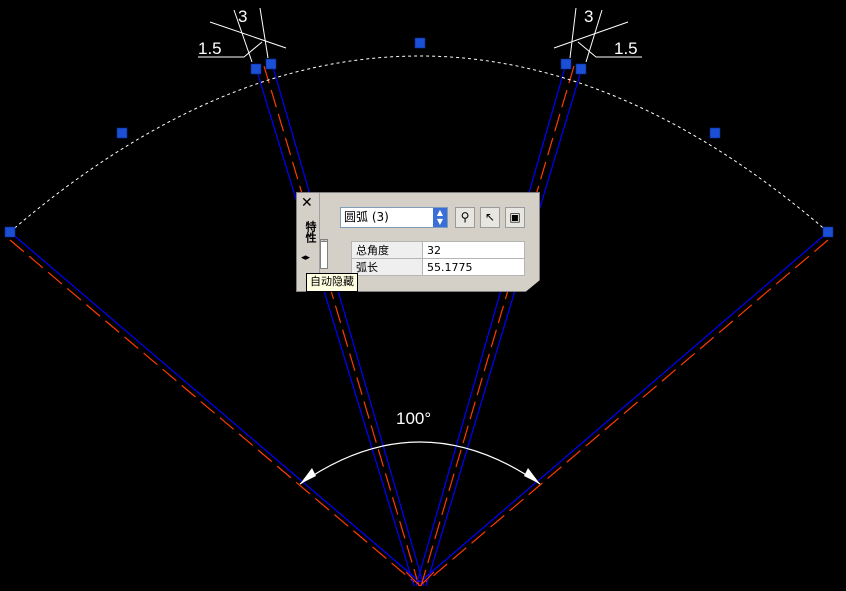  I want to click on property-value: 55.1775, so click(473, 267).